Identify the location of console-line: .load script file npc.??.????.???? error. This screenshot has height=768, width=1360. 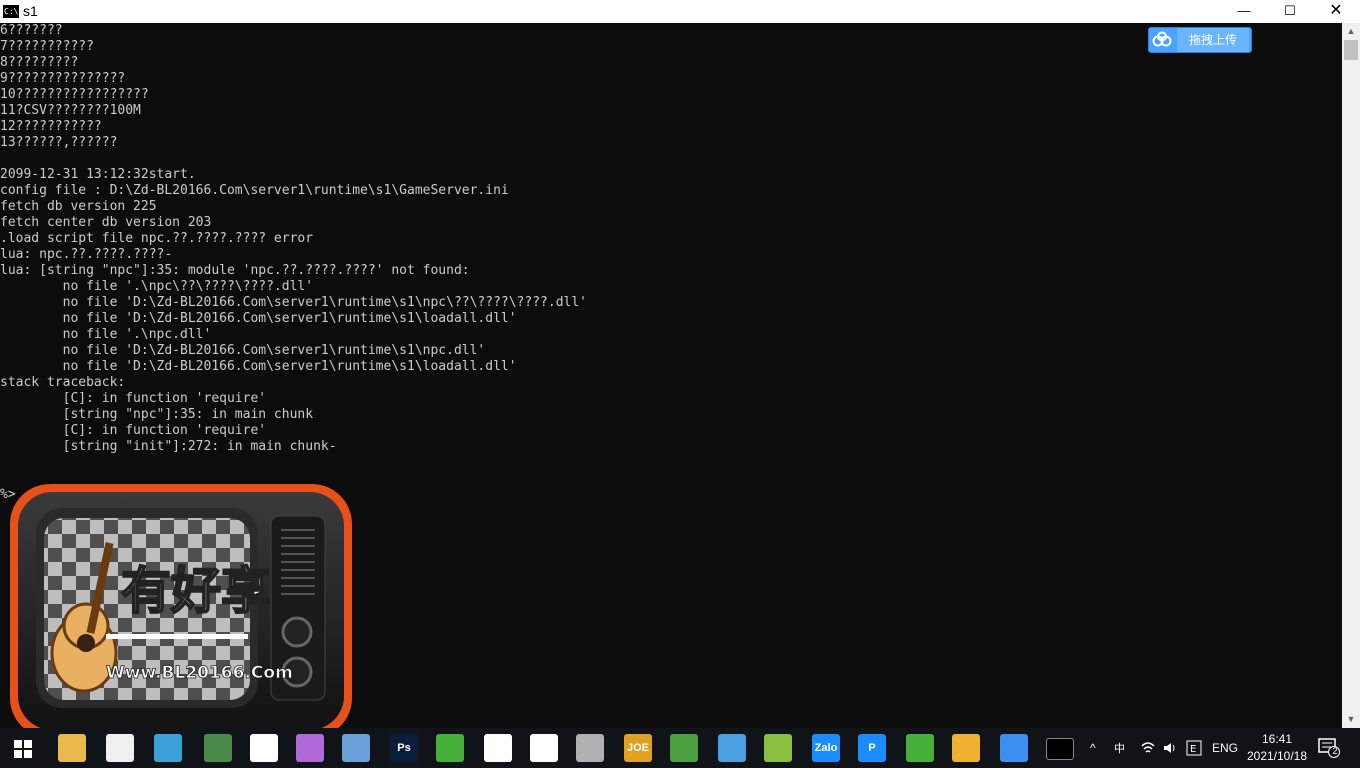
(157, 238).